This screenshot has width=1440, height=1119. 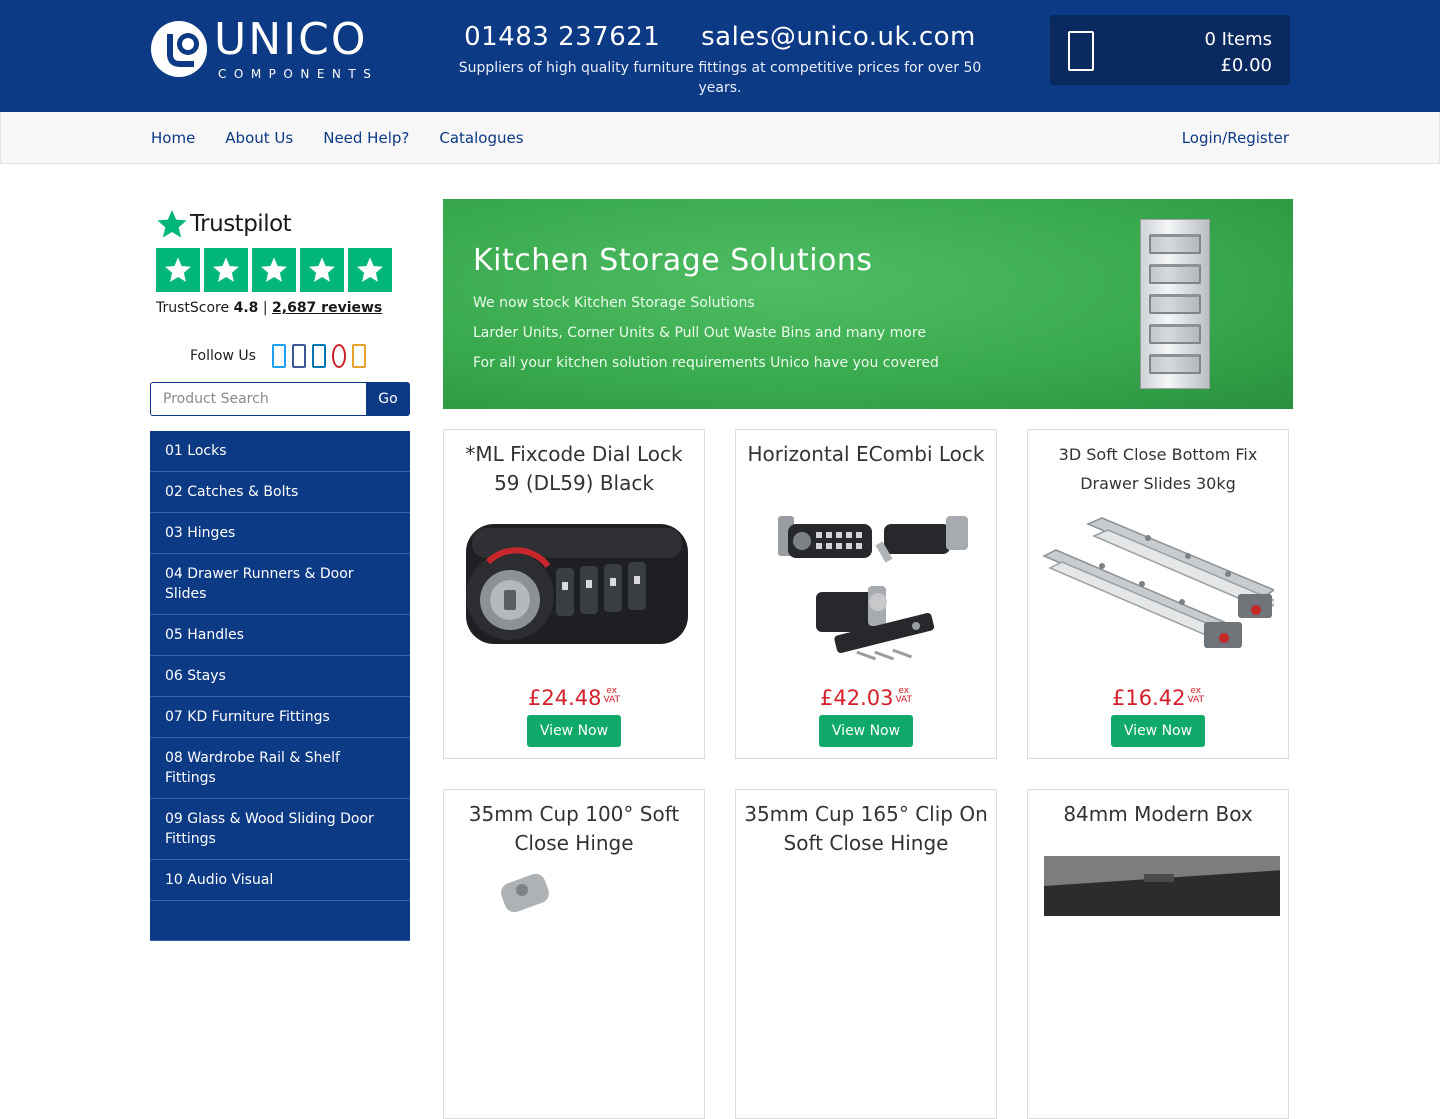 I want to click on category-sliding-door: 09 Glass & Wood Sliding Door Fittings, so click(x=280, y=829).